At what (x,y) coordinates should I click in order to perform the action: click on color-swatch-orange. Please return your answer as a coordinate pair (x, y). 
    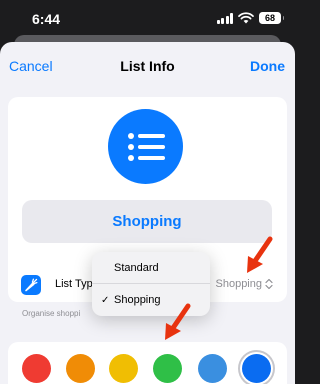
    Looking at the image, I should click on (80, 368).